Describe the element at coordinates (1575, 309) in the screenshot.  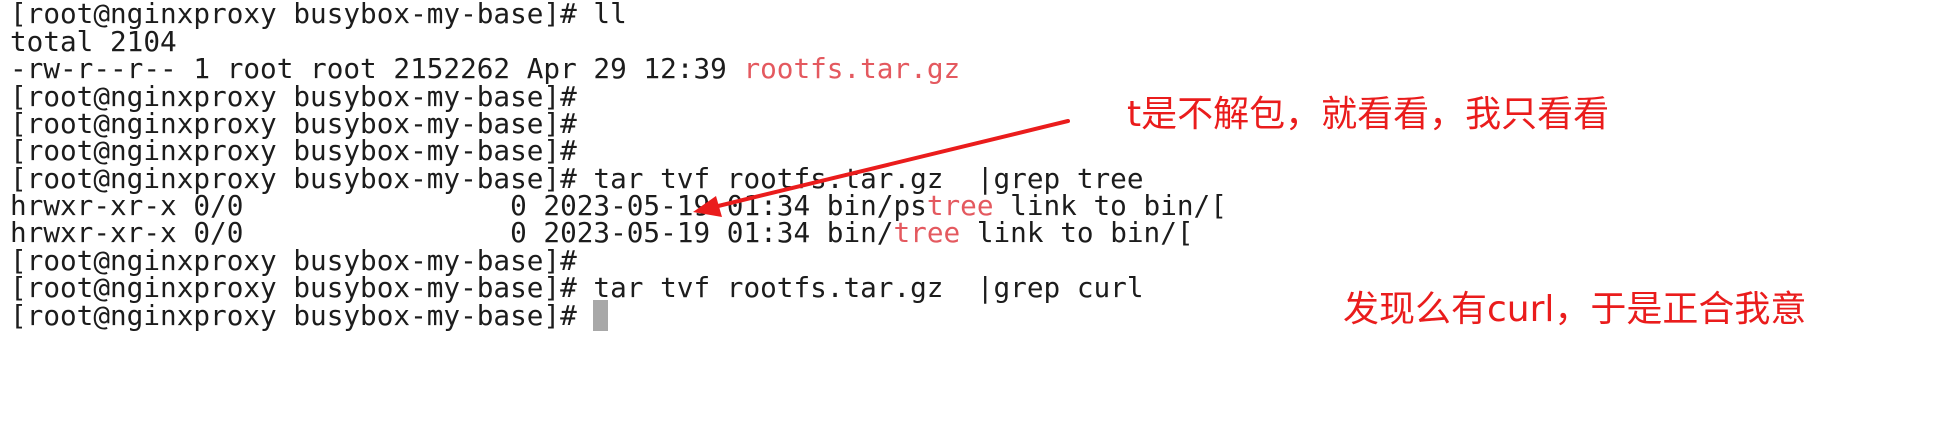
I see `annotation-note-curl: 发现么有curl，于是正合我意` at that location.